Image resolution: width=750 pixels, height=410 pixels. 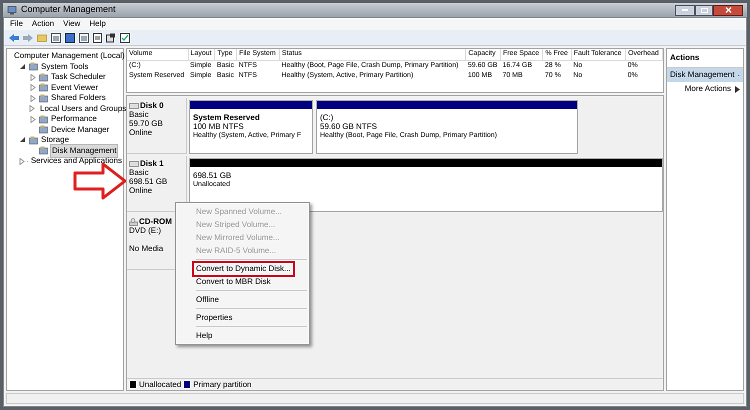 I want to click on tree-item: Storage, so click(x=55, y=140).